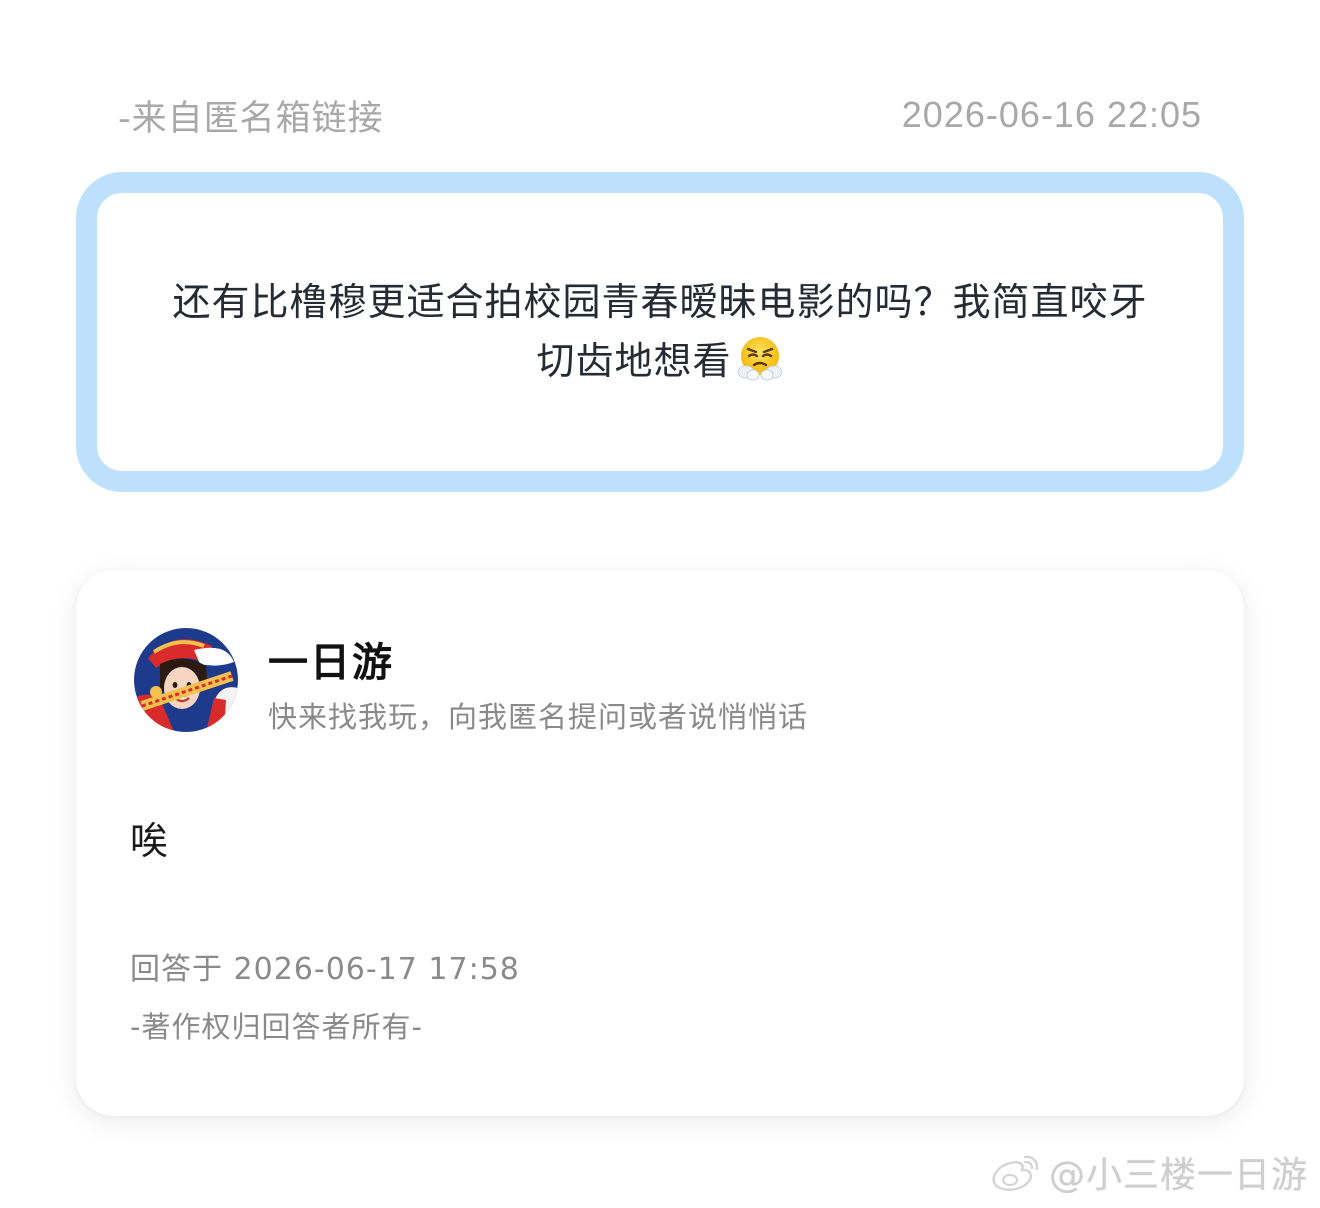  Describe the element at coordinates (1015, 1173) in the screenshot. I see `weibo-icon` at that location.